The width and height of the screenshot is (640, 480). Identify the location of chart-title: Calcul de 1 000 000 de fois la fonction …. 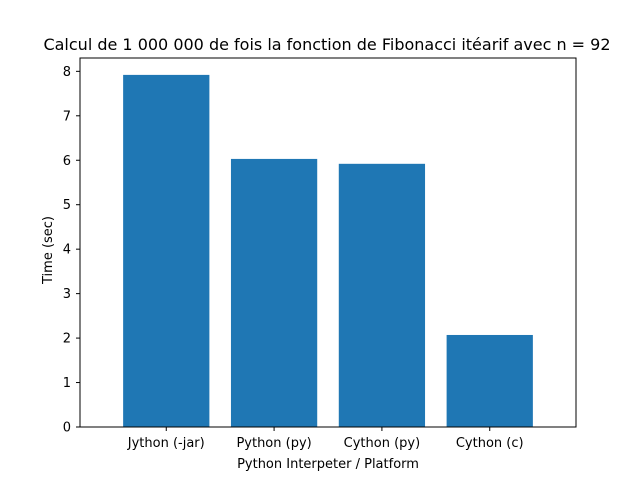
(326, 44).